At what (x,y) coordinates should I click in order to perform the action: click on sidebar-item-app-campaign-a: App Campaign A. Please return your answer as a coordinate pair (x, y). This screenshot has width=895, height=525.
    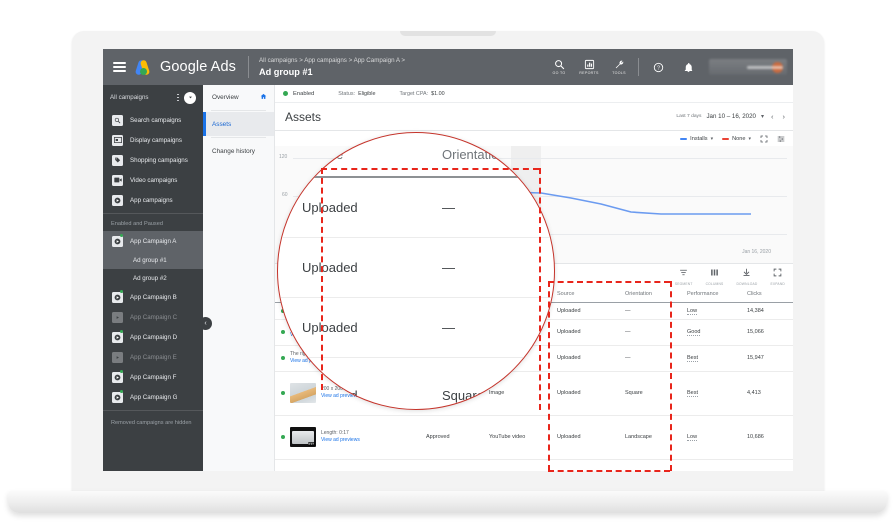
    Looking at the image, I should click on (153, 241).